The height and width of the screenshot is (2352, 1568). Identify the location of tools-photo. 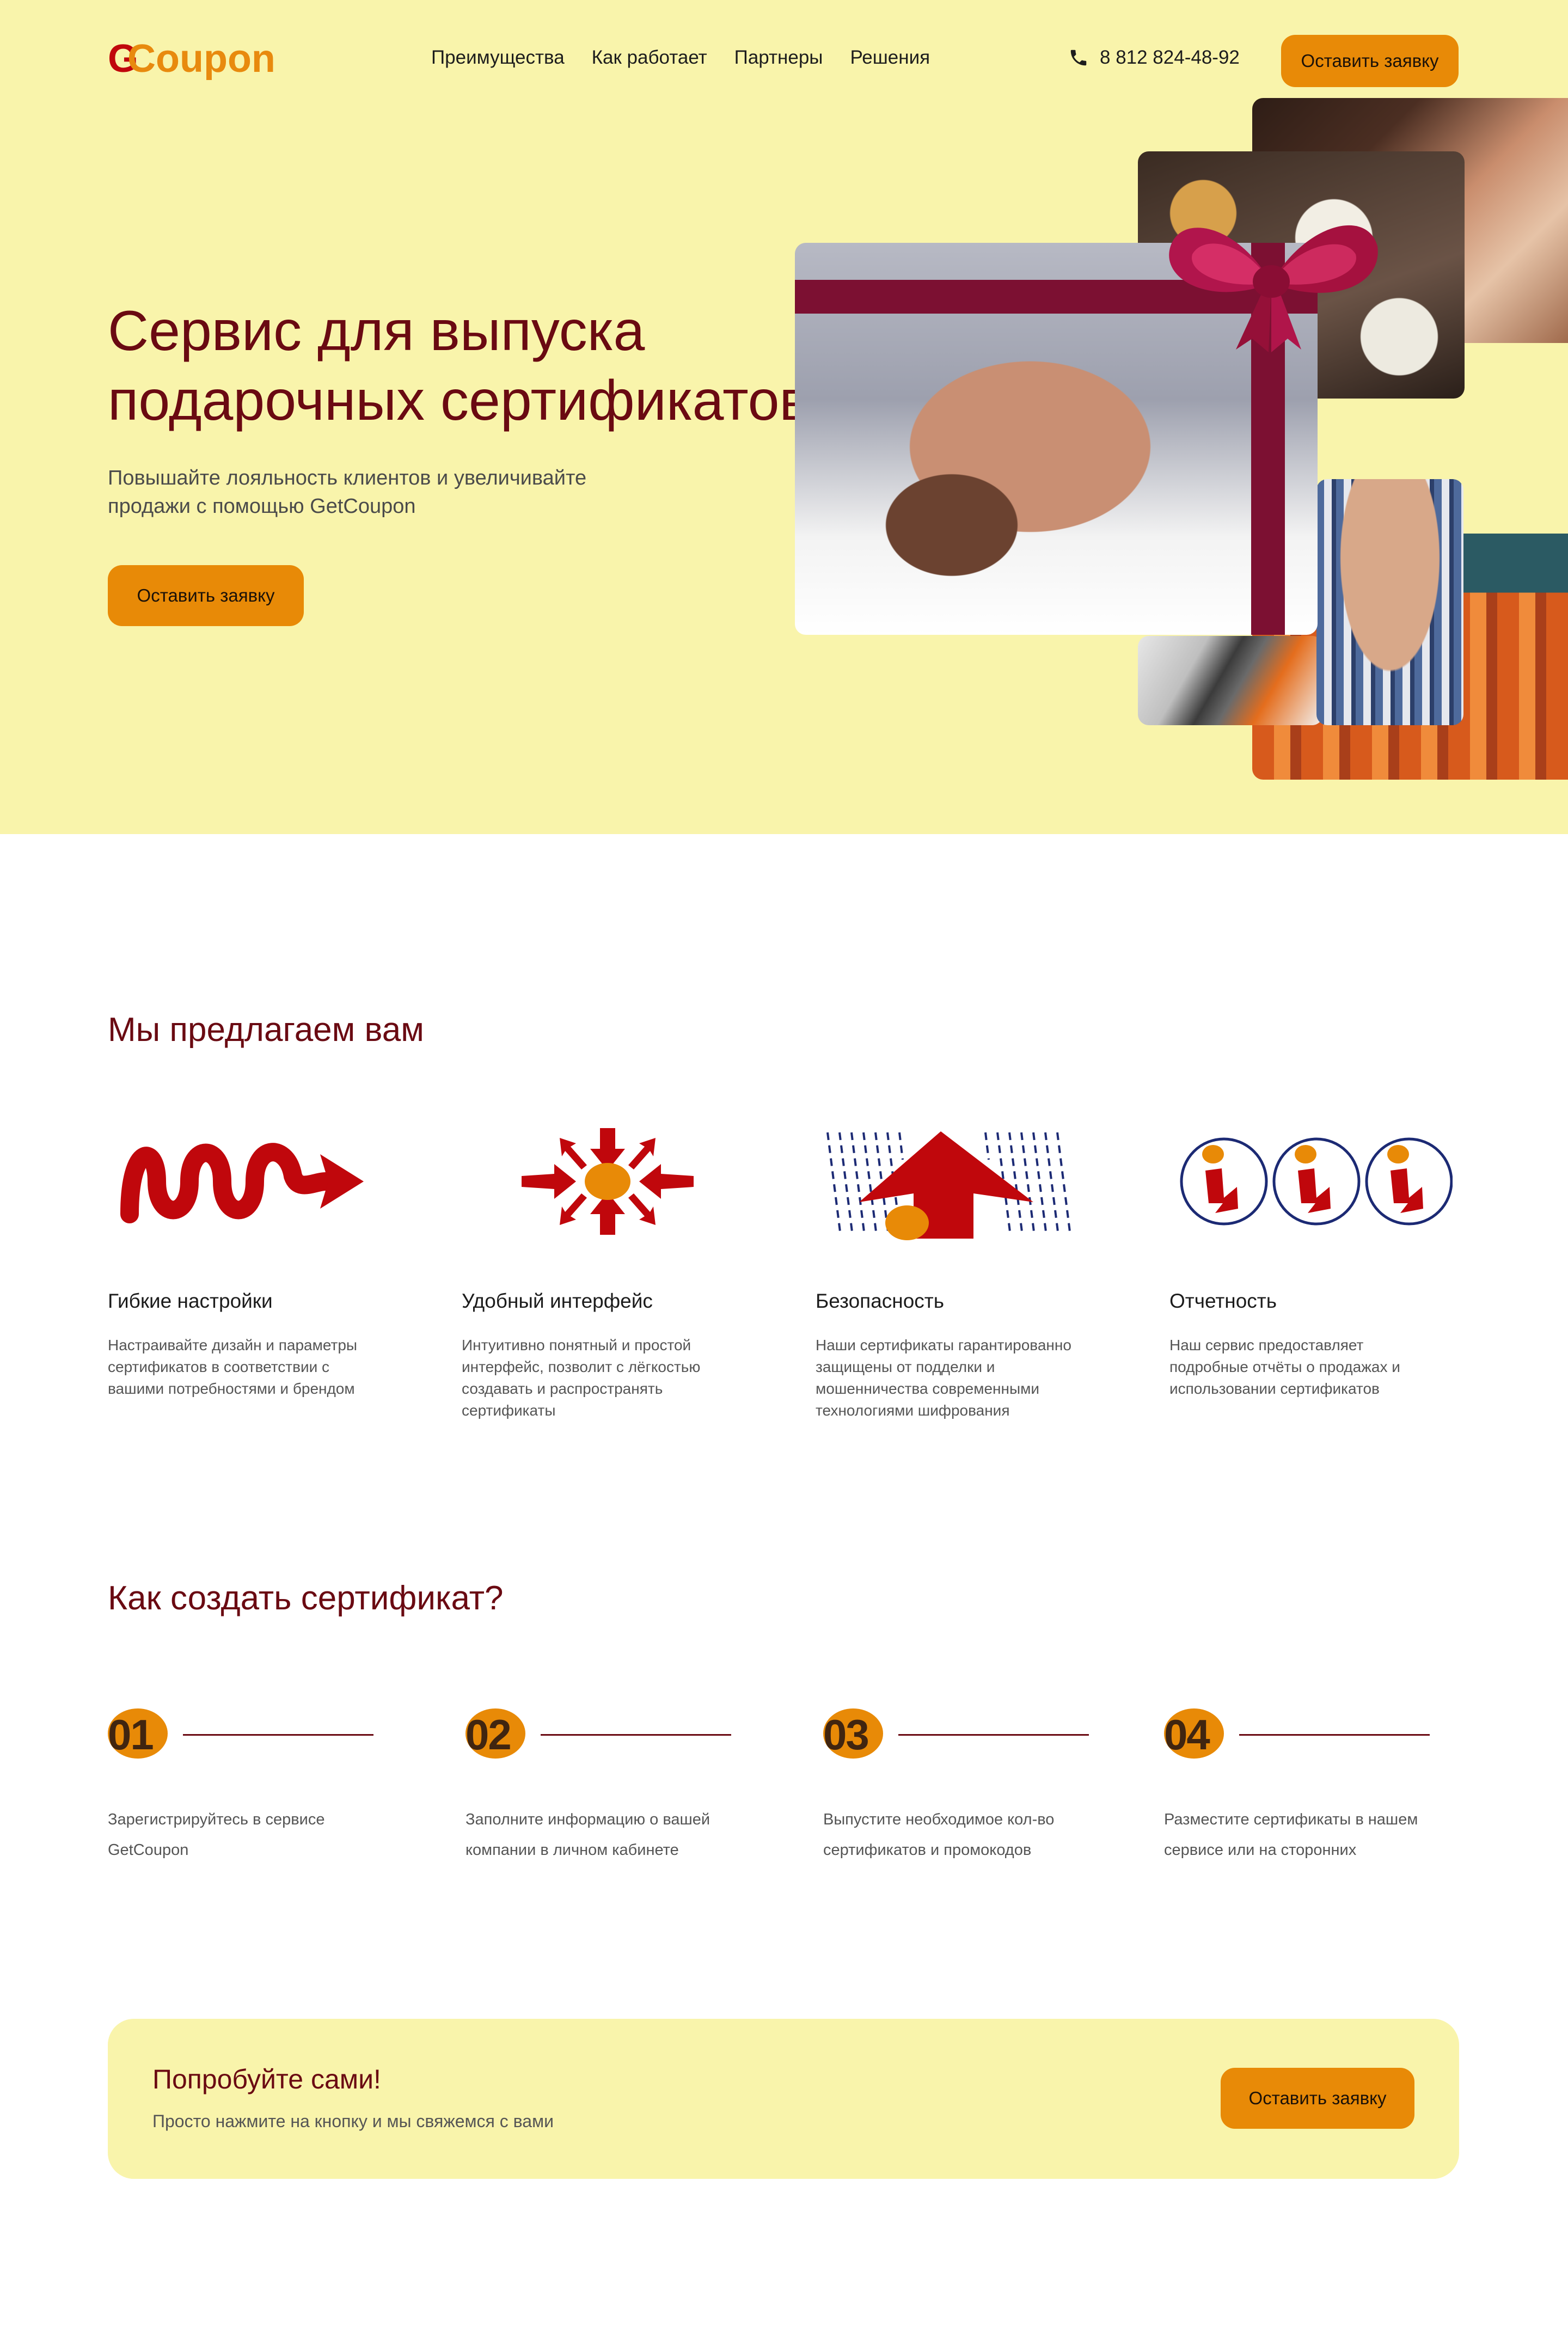
(1230, 680).